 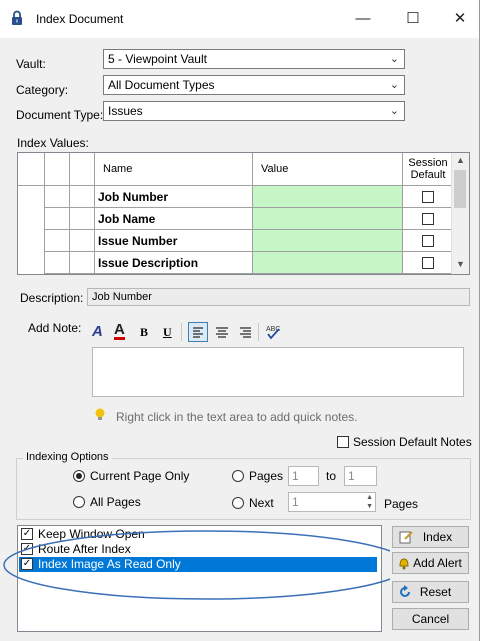 I want to click on font-icon: A, so click(x=97, y=331).